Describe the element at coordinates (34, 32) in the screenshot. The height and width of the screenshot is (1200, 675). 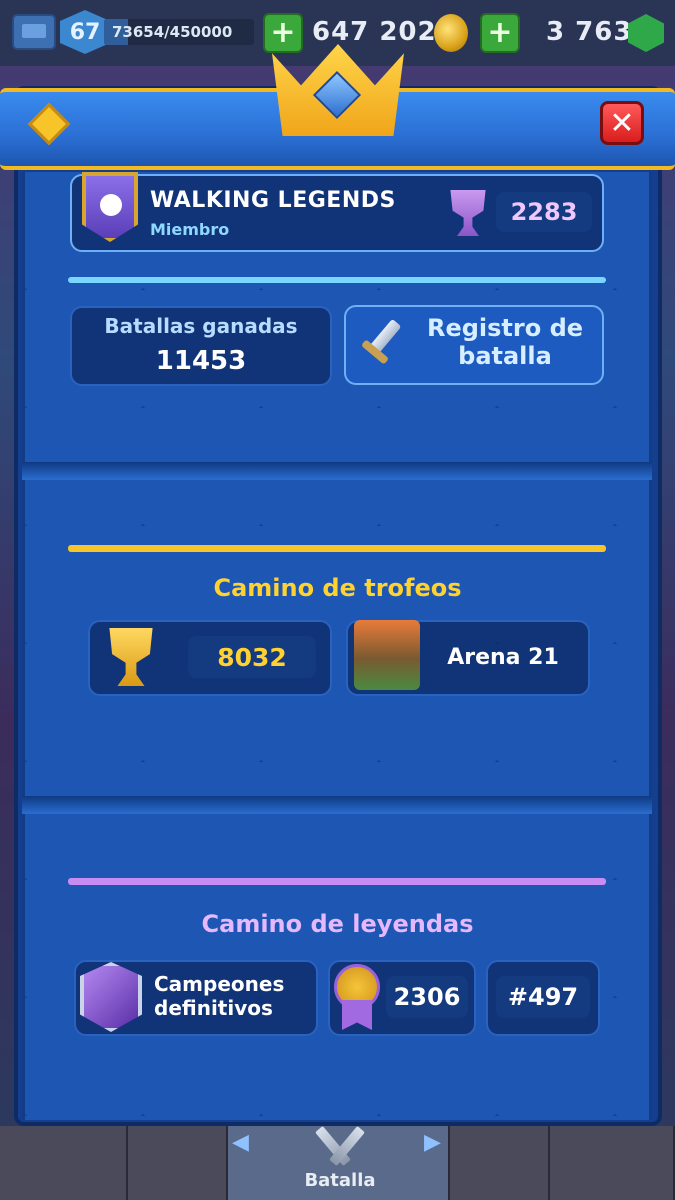
I see `experience-icon` at that location.